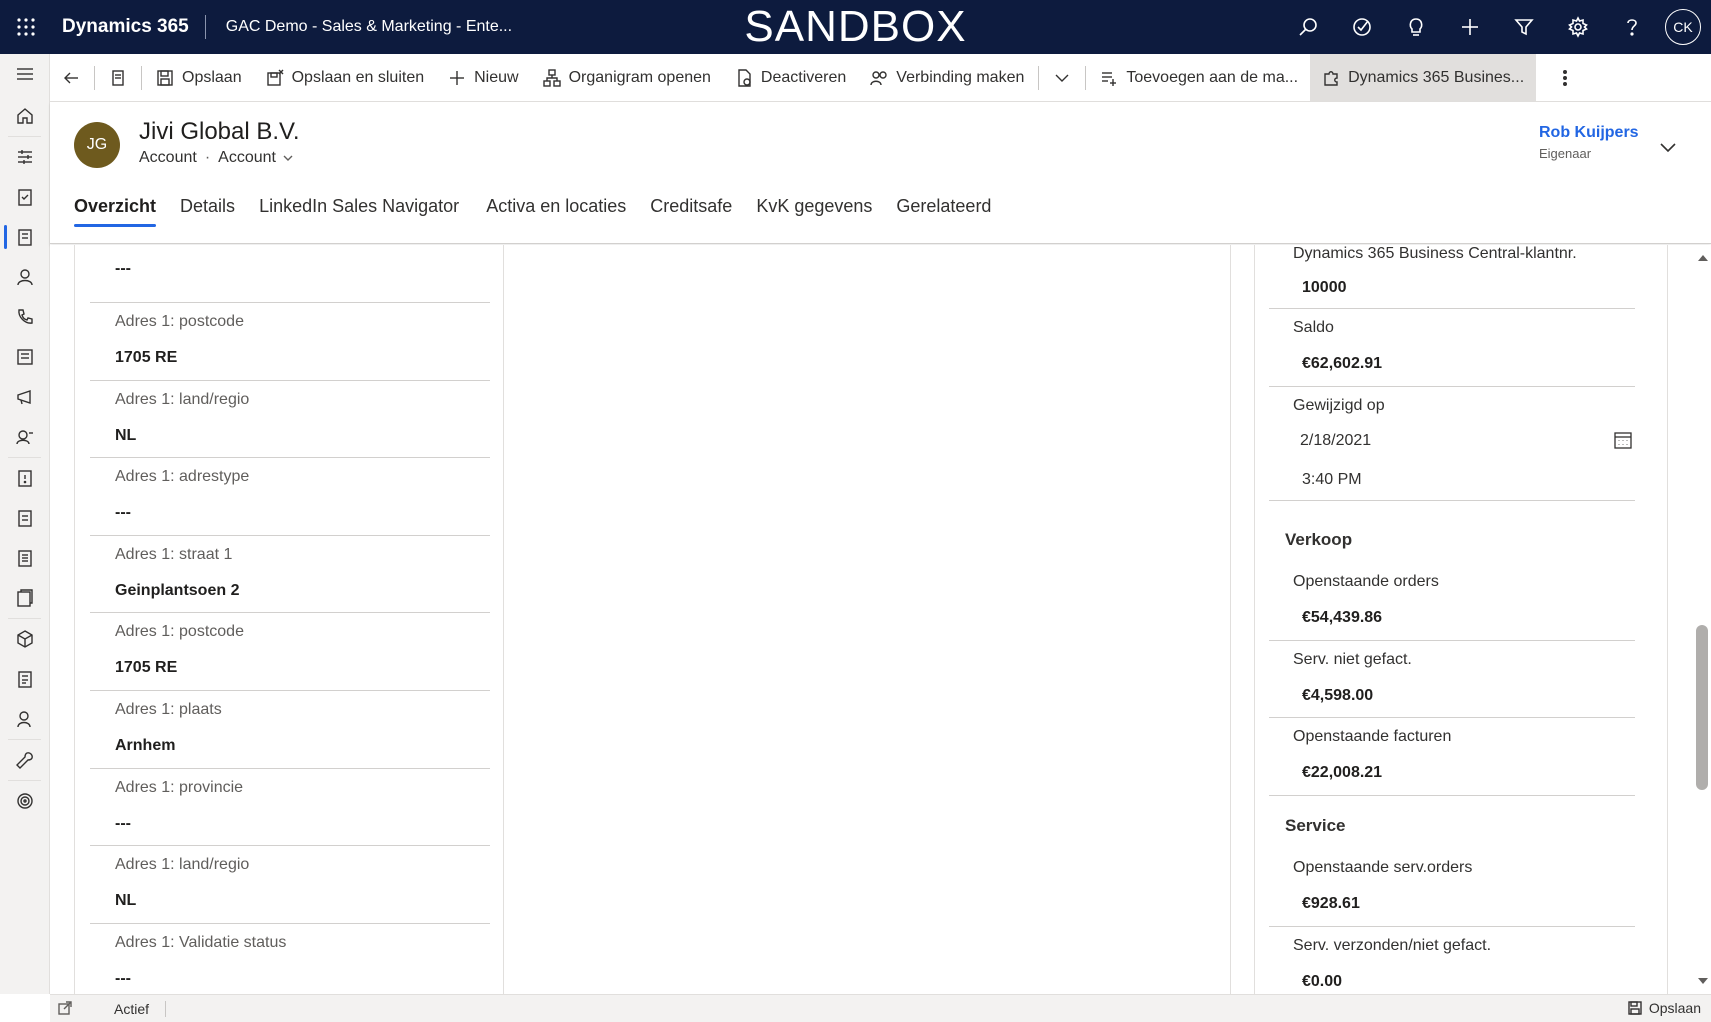 Image resolution: width=1711 pixels, height=1022 pixels. I want to click on calendar-icon, so click(1623, 442).